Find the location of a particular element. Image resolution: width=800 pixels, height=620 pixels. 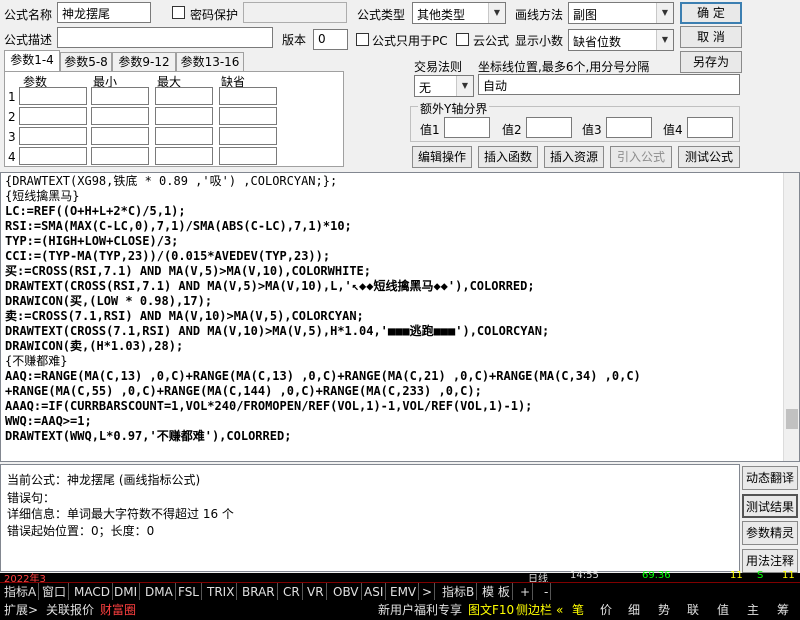

t2-text: S is located at coordinates (760, 575).